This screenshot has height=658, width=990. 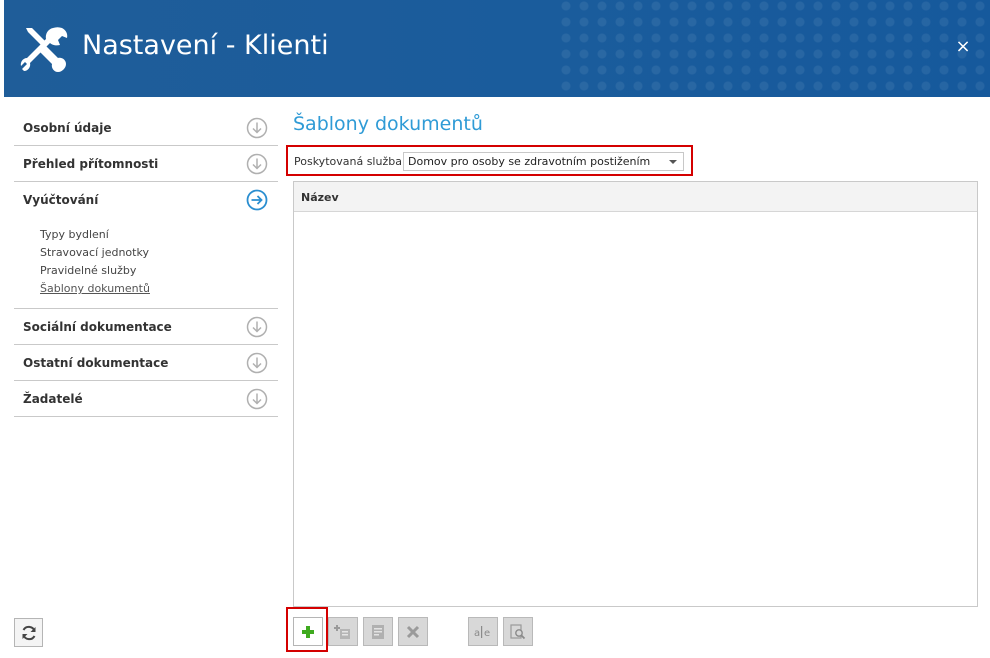 I want to click on add-button, so click(x=308, y=631).